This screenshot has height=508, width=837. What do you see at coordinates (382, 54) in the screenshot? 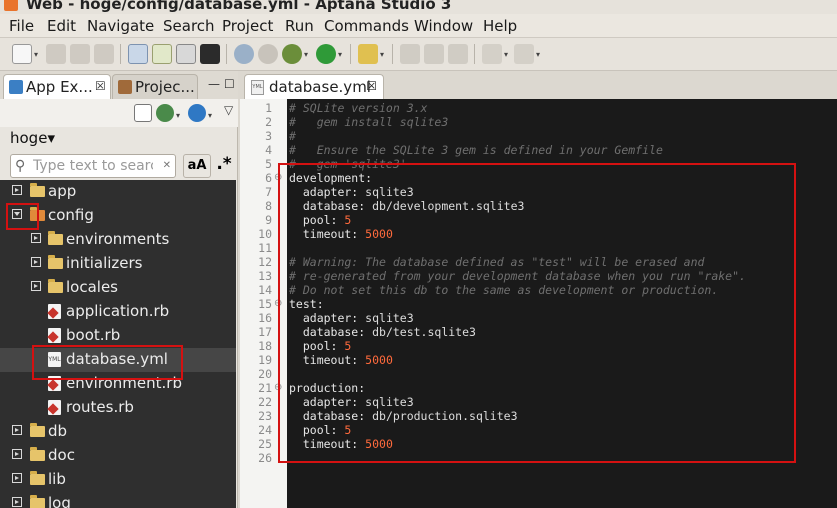
I see `type-dropdown-icon: ▾` at bounding box center [382, 54].